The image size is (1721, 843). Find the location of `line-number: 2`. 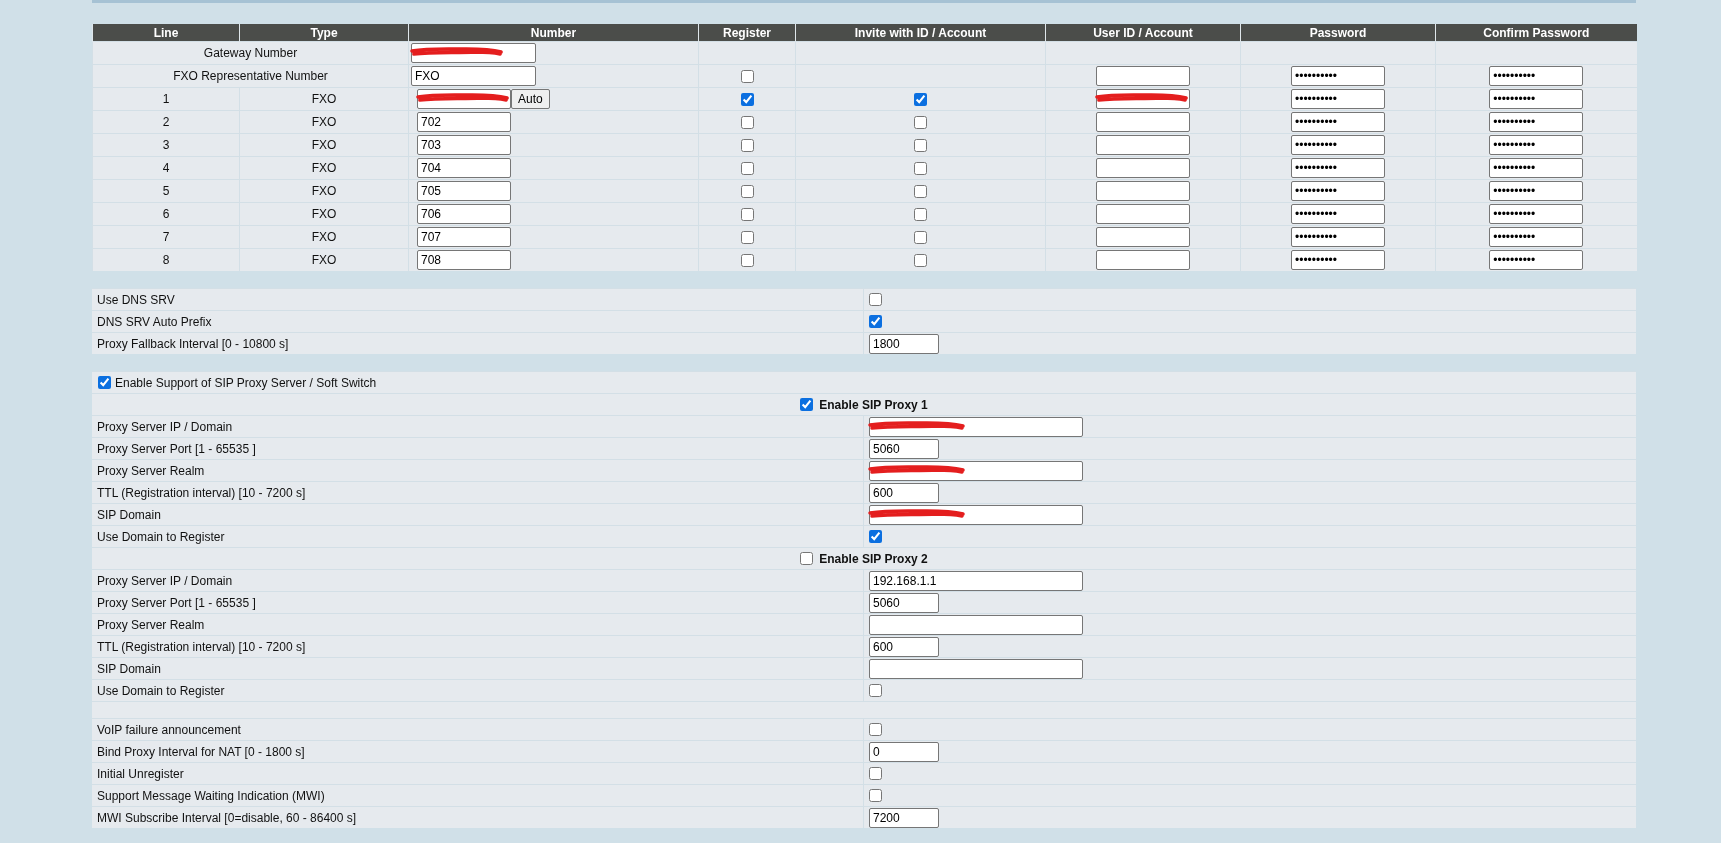

line-number: 2 is located at coordinates (166, 122).